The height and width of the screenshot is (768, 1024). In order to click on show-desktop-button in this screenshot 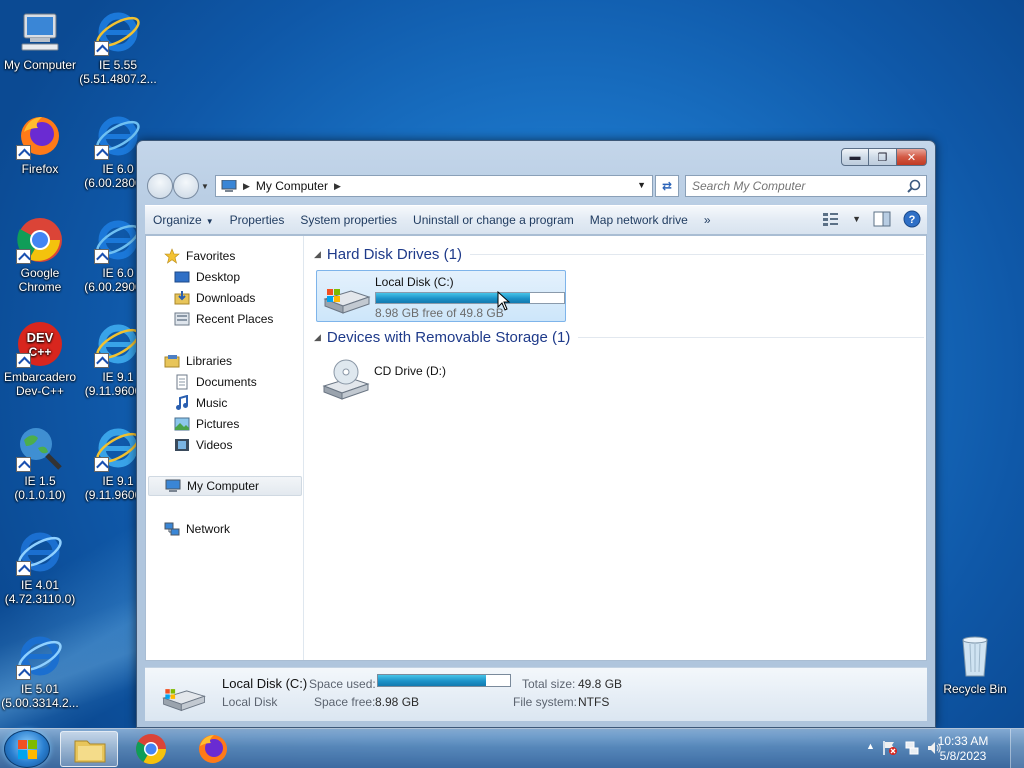, I will do `click(1017, 748)`.